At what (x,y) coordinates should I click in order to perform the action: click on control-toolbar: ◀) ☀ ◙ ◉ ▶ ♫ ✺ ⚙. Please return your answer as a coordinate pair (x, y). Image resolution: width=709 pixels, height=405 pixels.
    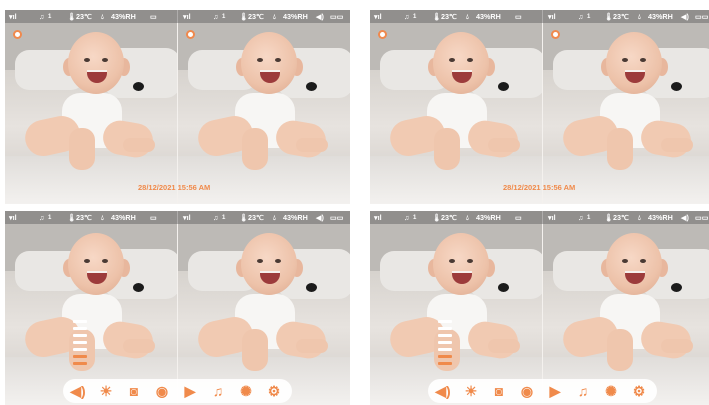
    Looking at the image, I should click on (177, 391).